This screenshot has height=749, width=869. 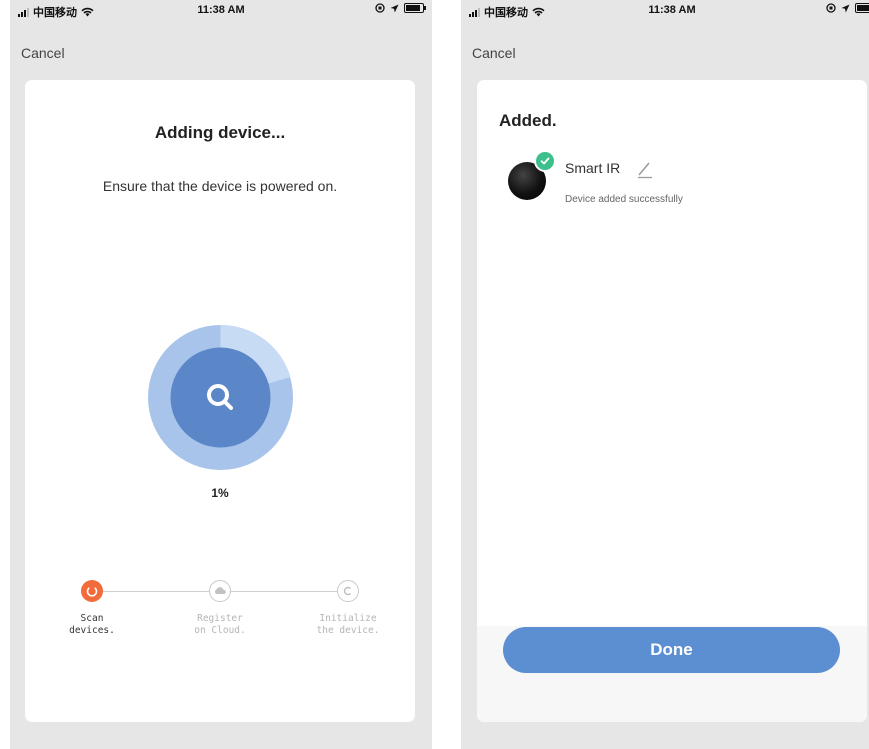 What do you see at coordinates (645, 169) in the screenshot?
I see `pencil-icon` at bounding box center [645, 169].